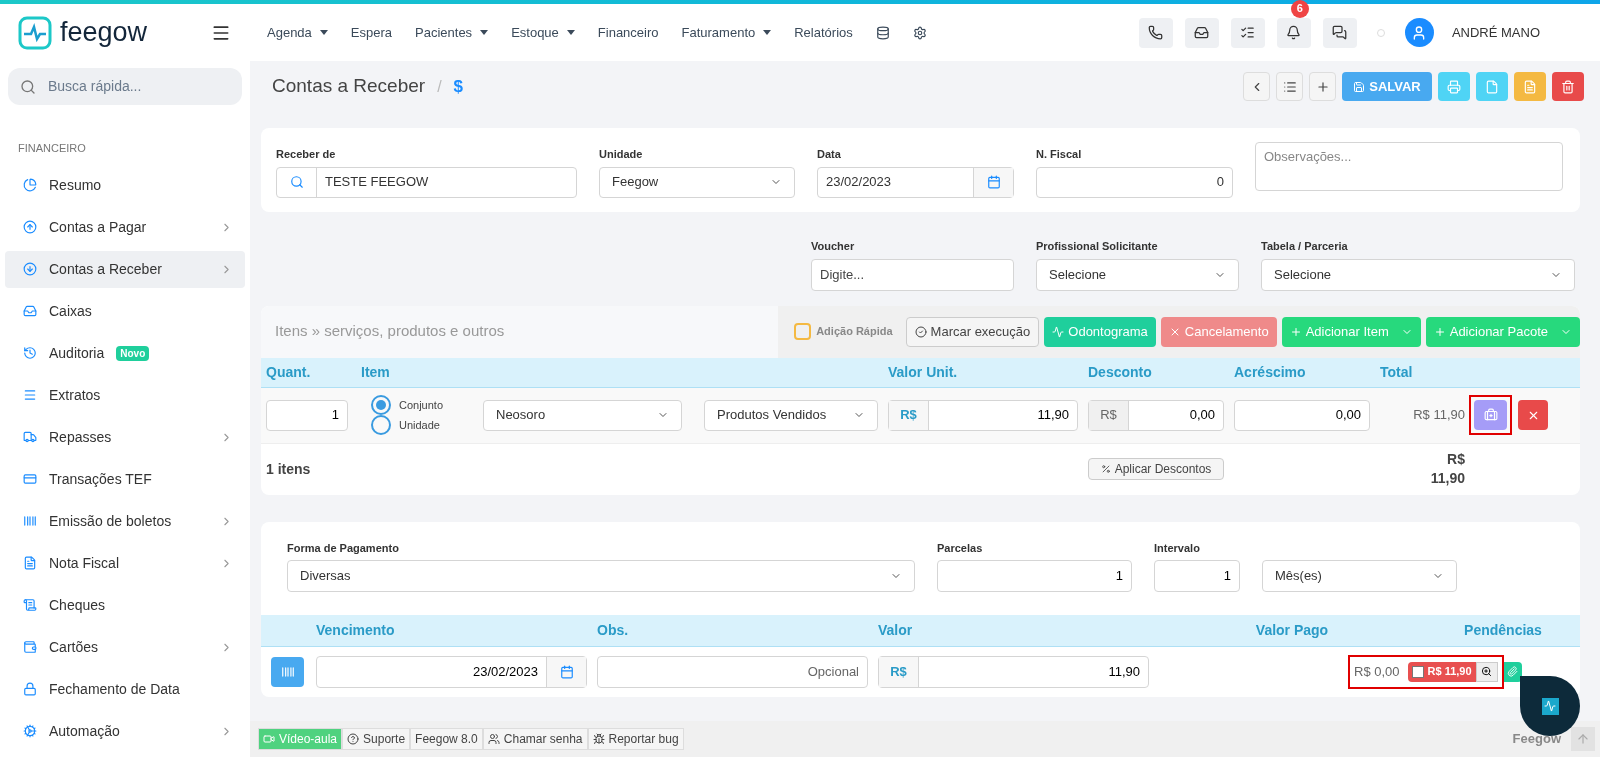 The image size is (1600, 757). Describe the element at coordinates (1105, 469) in the screenshot. I see `percent-icon` at that location.